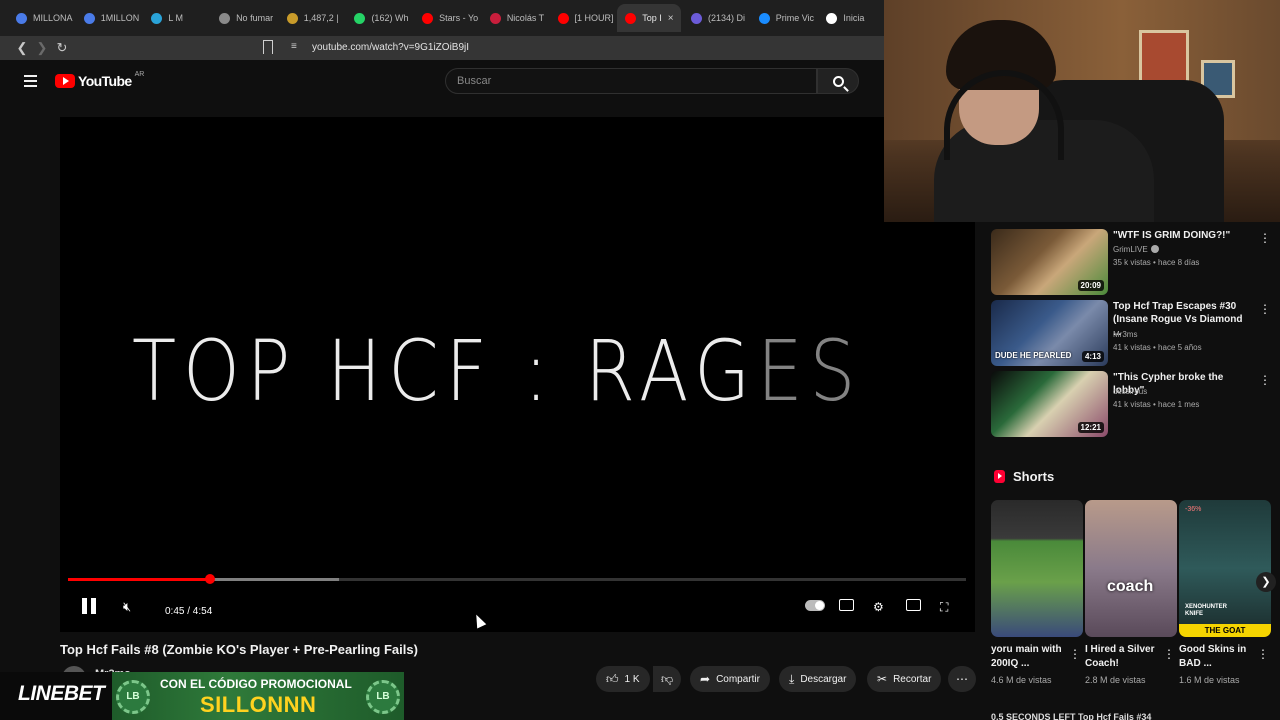 The height and width of the screenshot is (720, 1280). I want to click on search-icon, so click(838, 81).